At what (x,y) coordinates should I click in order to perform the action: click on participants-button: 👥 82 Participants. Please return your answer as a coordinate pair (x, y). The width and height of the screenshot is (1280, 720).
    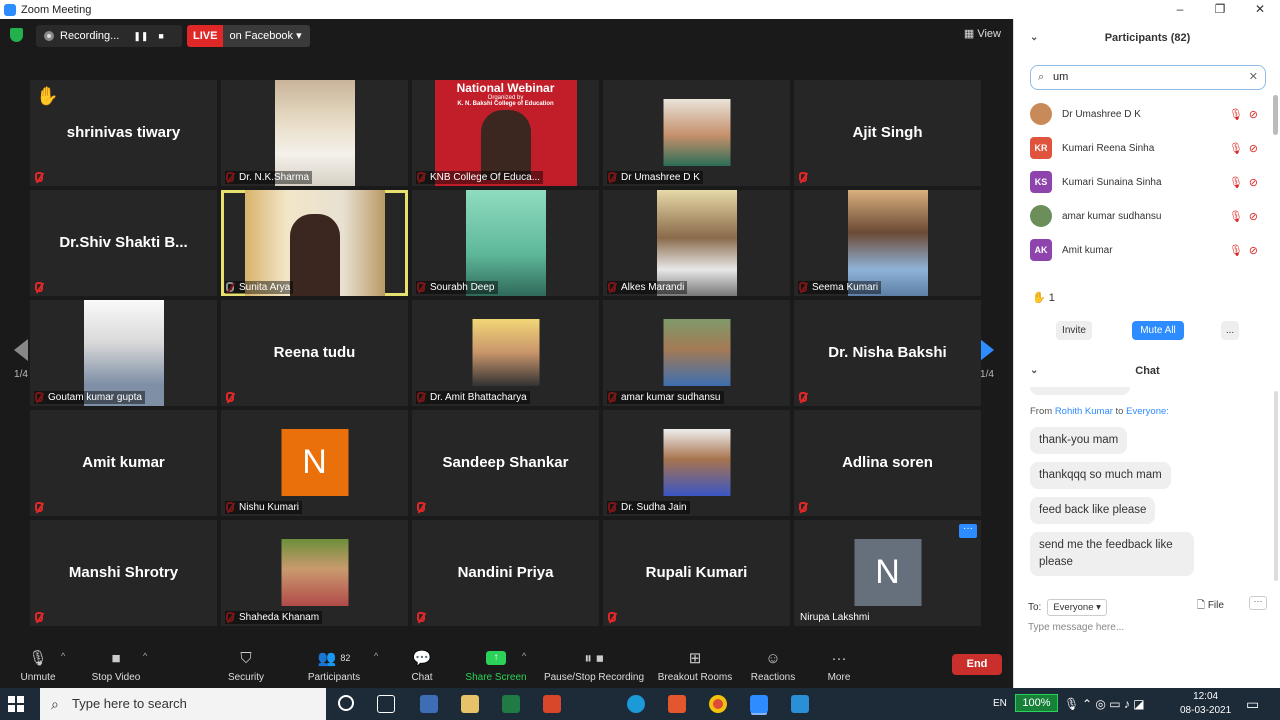
    Looking at the image, I should click on (334, 665).